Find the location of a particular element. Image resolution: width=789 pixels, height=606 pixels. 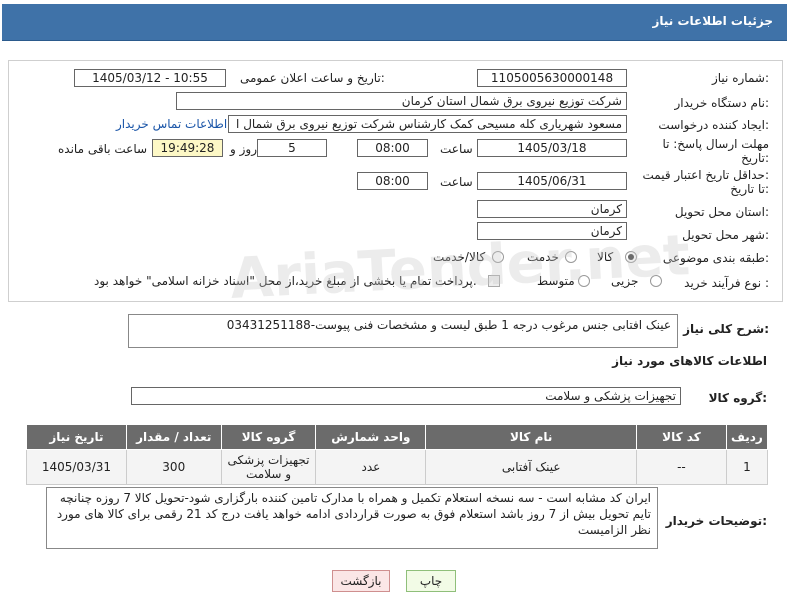

days-field: 5 is located at coordinates (292, 148).